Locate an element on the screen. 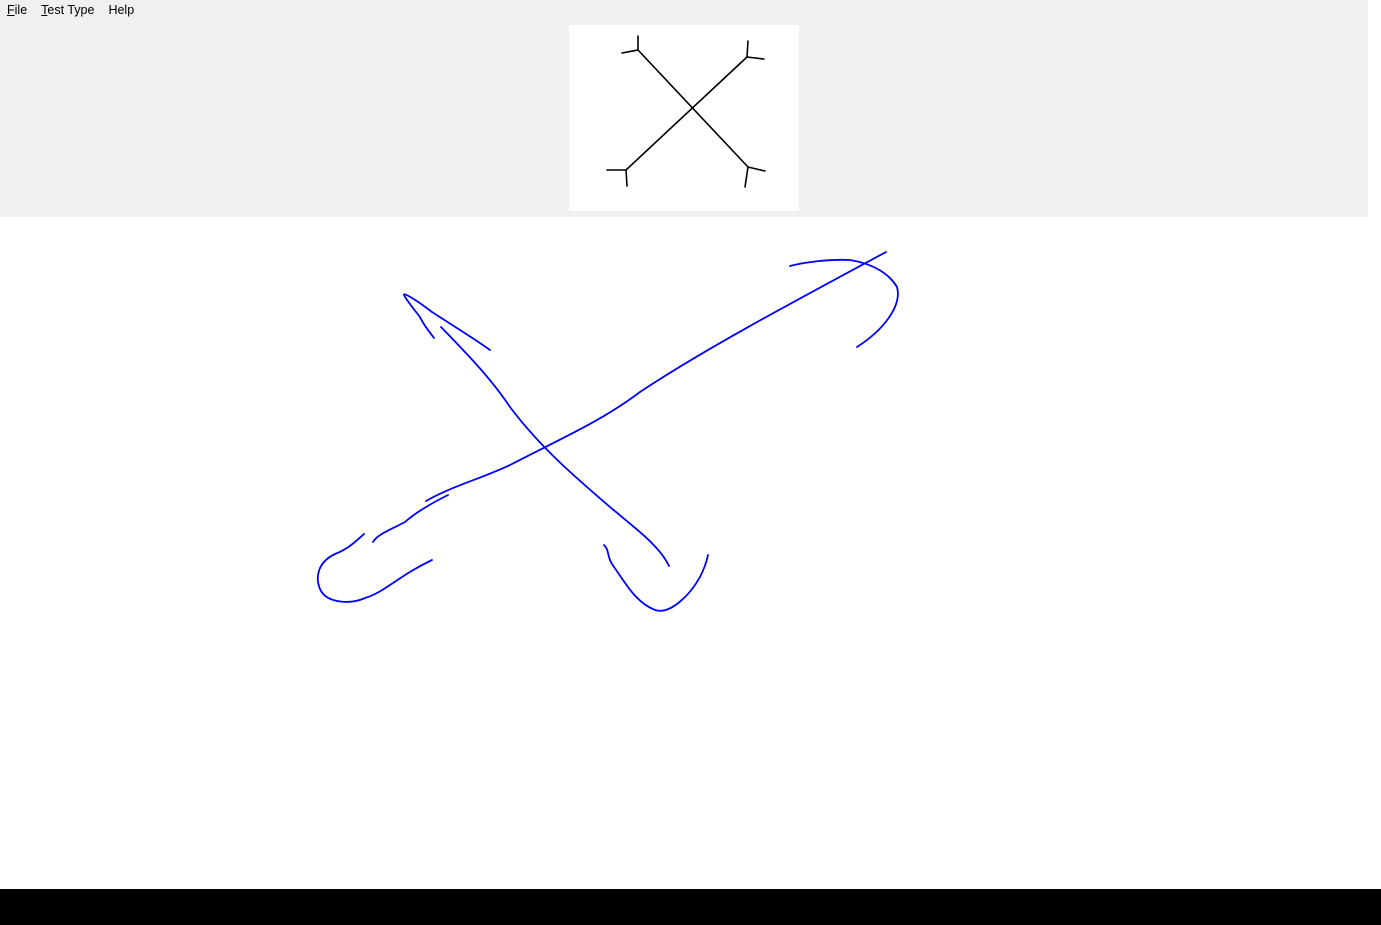 The image size is (1381, 925). menu-test-type: Test Type is located at coordinates (67, 10).